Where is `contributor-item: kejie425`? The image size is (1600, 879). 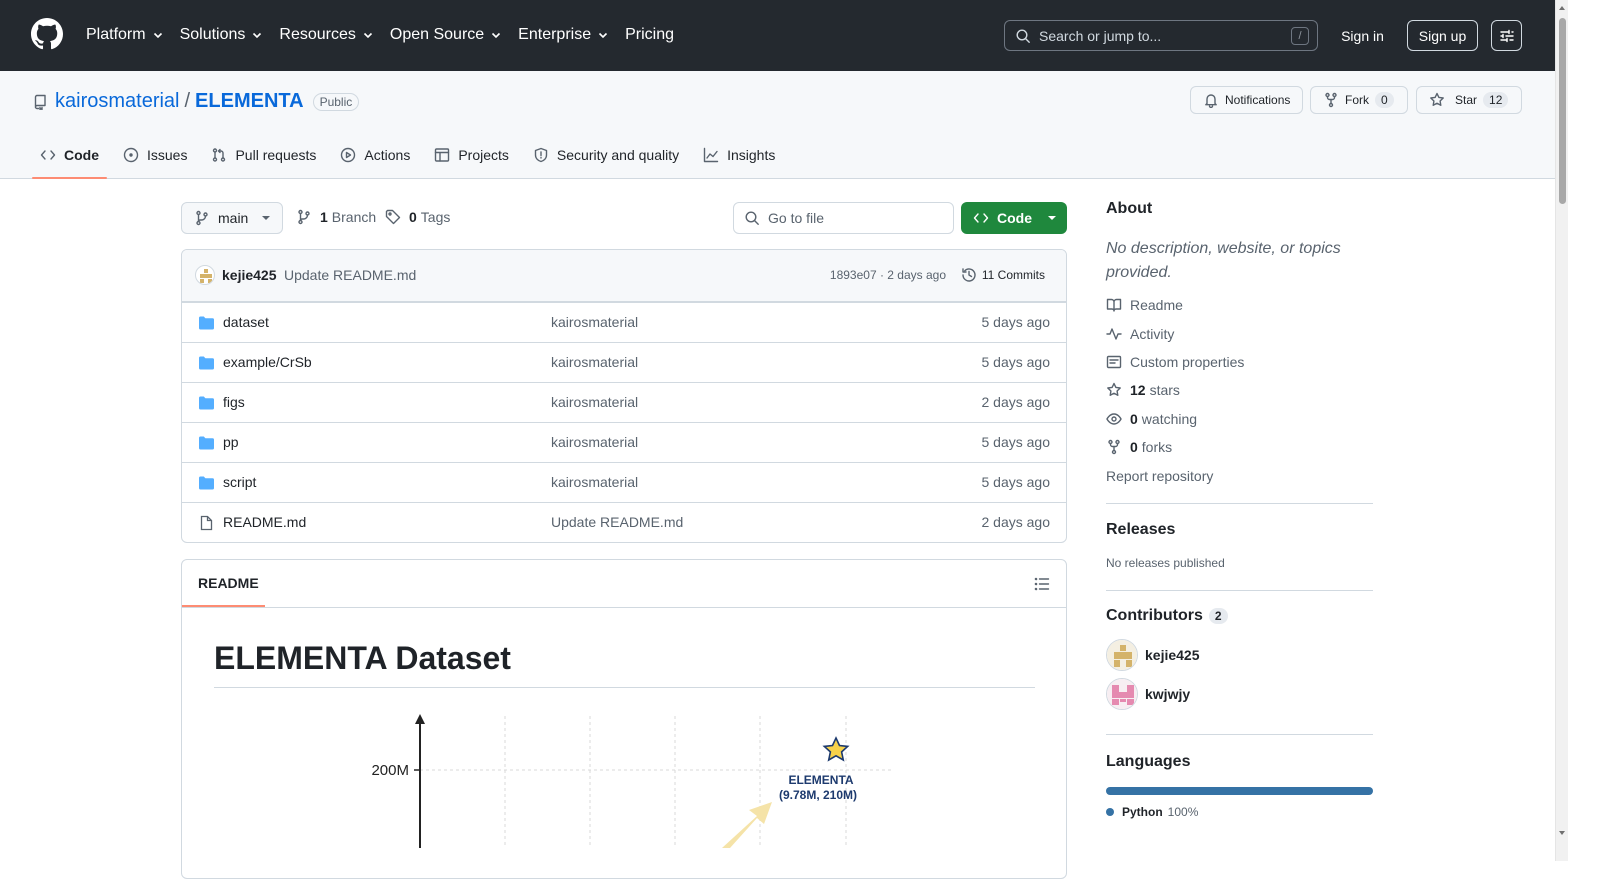
contributor-item: kejie425 is located at coordinates (1153, 655).